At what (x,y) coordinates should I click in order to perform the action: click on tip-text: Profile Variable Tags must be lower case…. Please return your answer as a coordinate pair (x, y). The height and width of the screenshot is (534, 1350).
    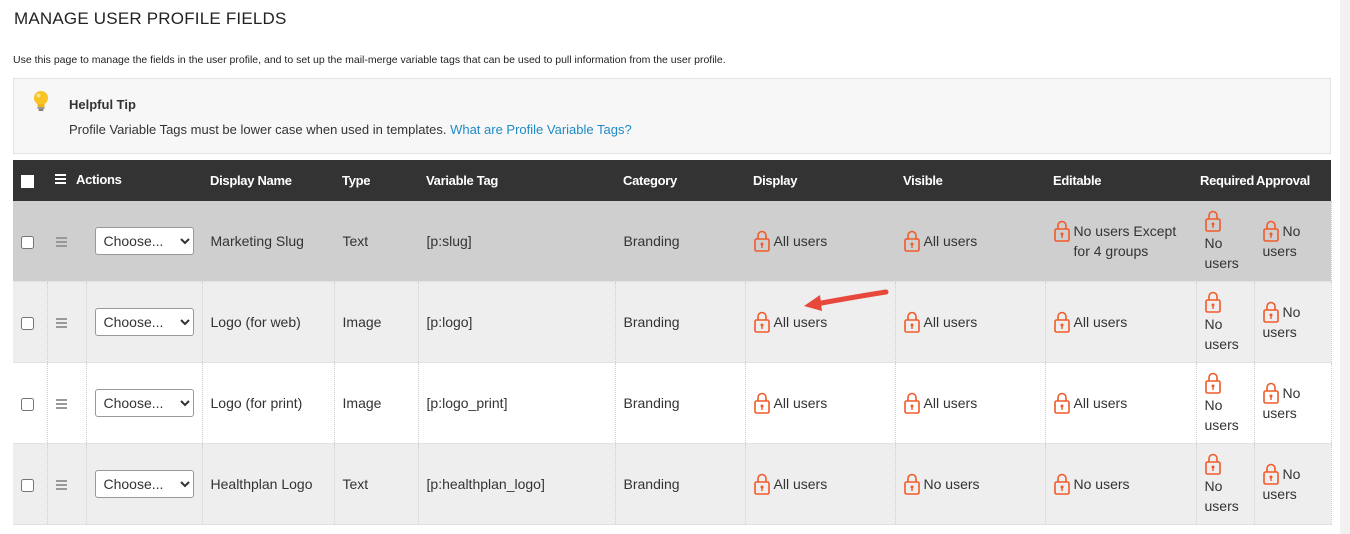
    Looking at the image, I should click on (350, 129).